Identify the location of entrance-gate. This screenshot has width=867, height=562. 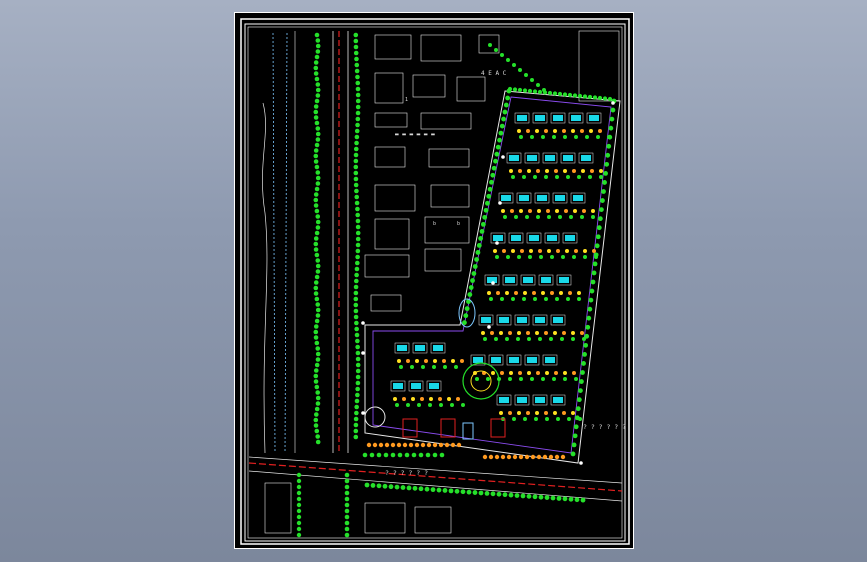
(468, 431).